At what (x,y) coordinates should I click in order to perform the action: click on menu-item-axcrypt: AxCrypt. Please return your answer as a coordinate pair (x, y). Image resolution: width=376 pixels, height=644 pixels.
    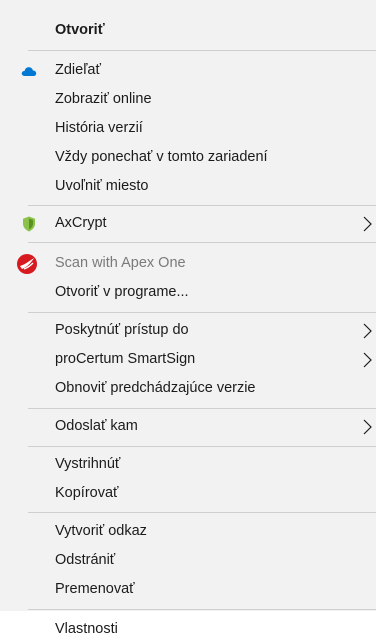
    Looking at the image, I should click on (188, 223).